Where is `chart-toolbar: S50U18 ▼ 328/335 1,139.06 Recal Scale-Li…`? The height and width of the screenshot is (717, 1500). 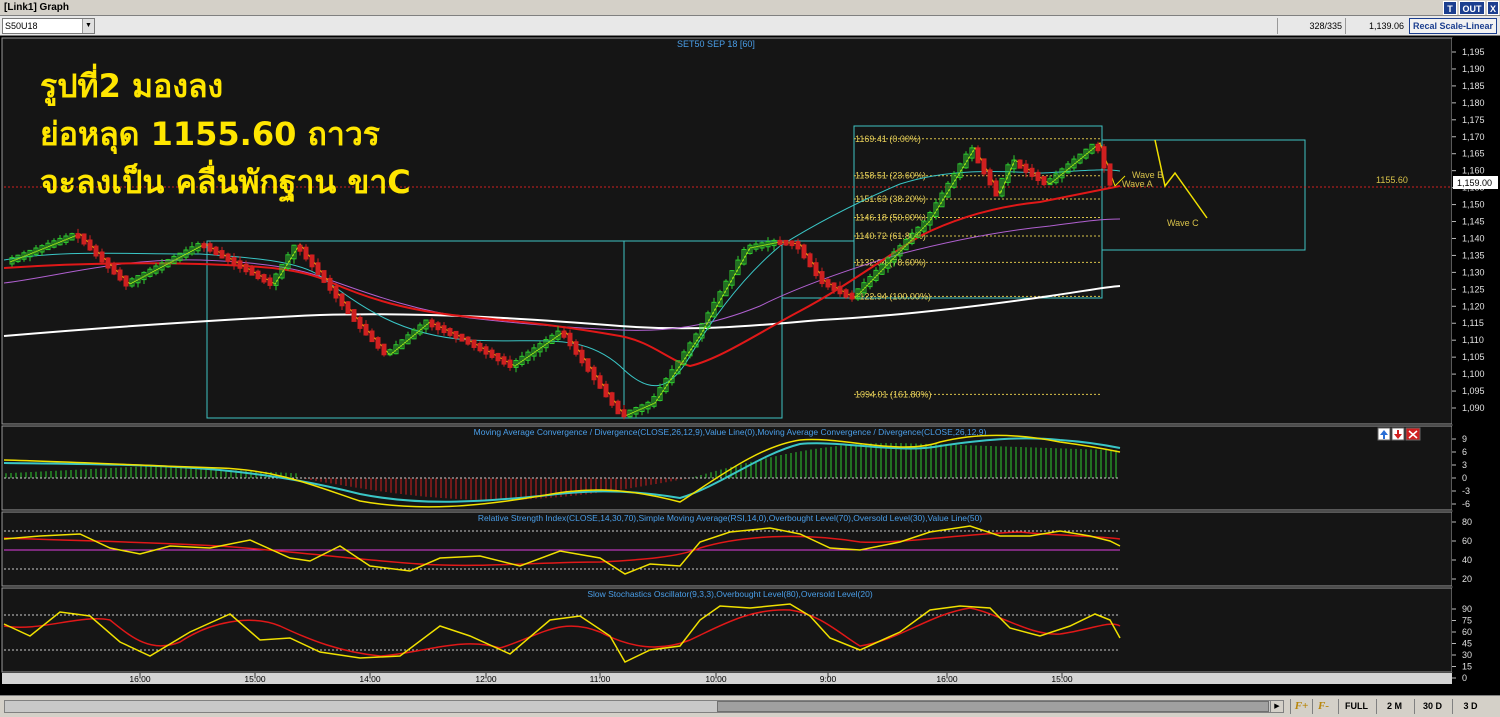 chart-toolbar: S50U18 ▼ 328/335 1,139.06 Recal Scale-Li… is located at coordinates (750, 26).